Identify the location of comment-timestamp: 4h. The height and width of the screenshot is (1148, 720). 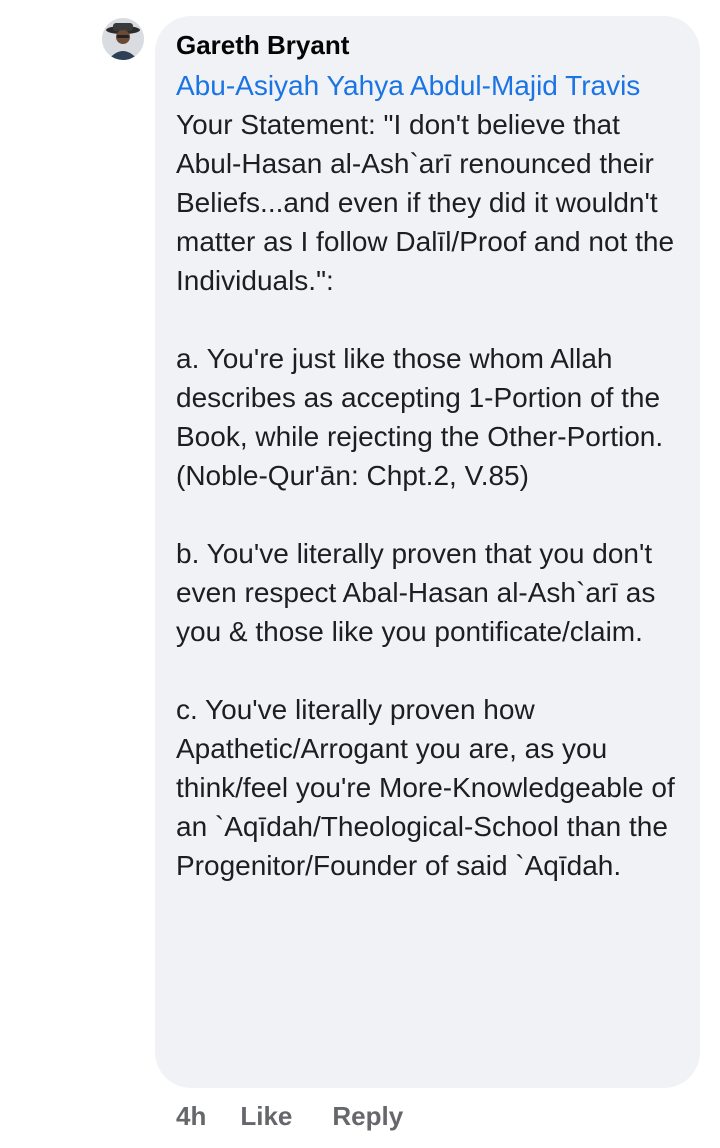
(191, 1116).